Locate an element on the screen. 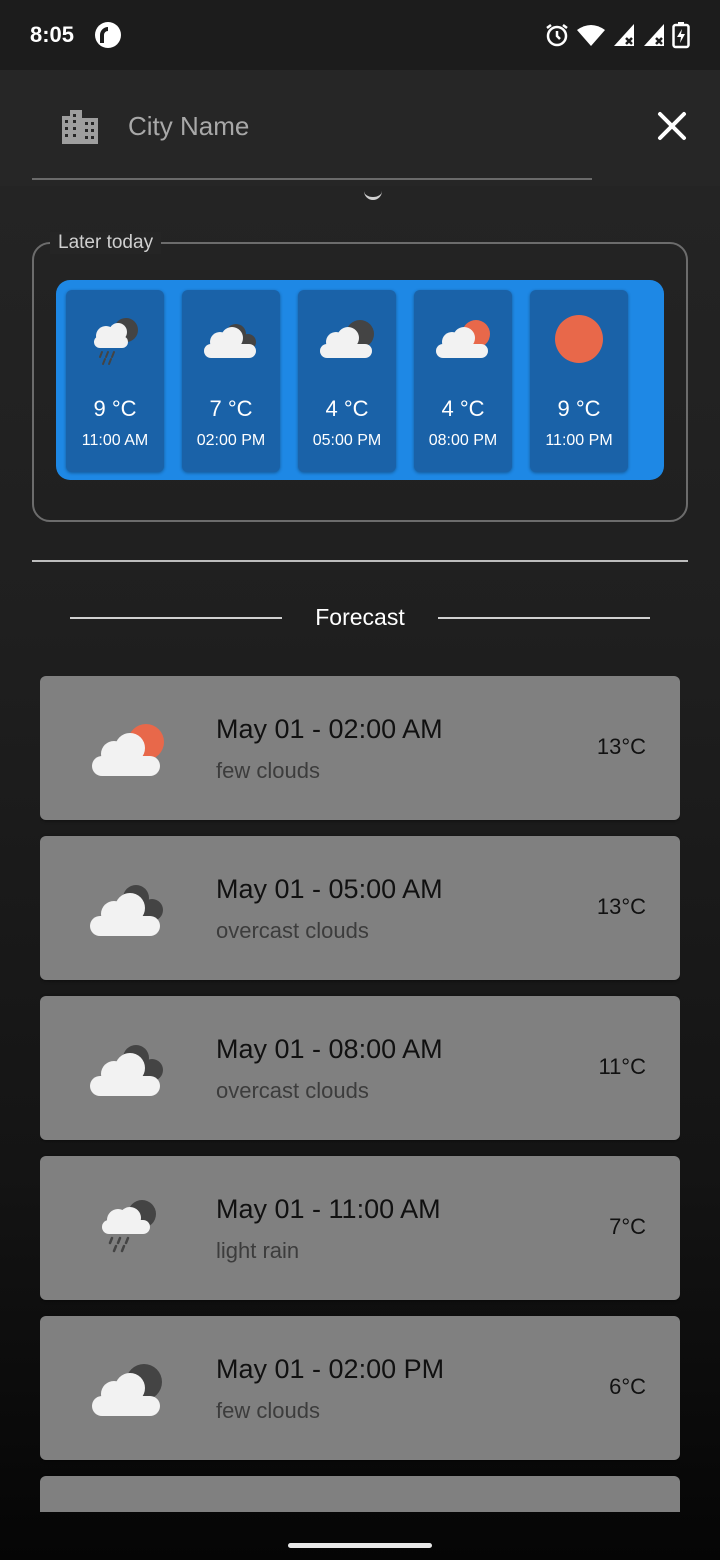  status-bar: 8:05 is located at coordinates (360, 35).